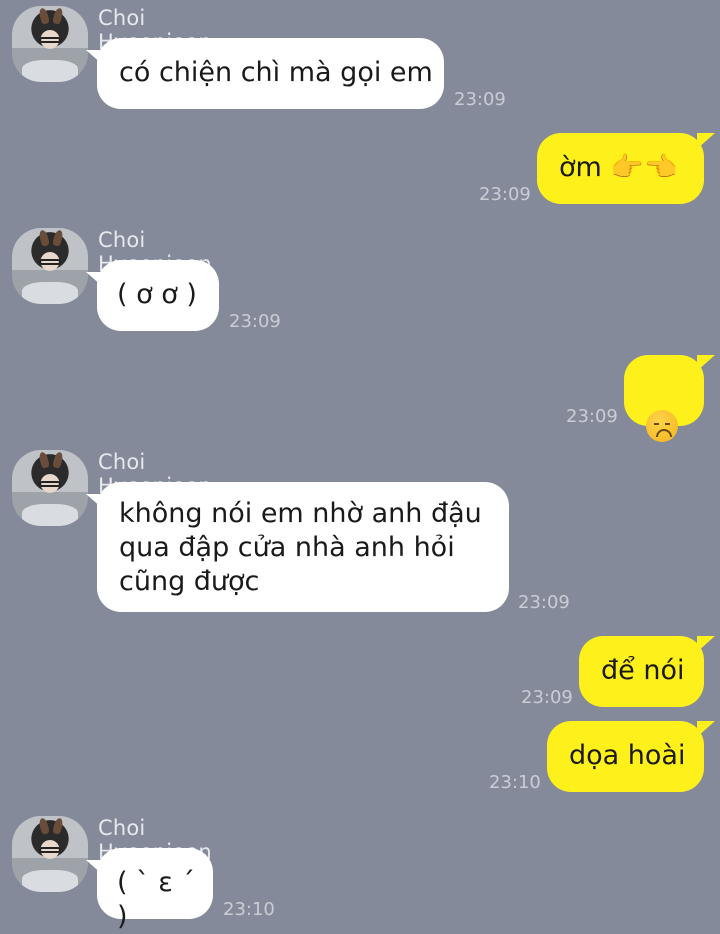 This screenshot has height=934, width=720. What do you see at coordinates (265, 73) in the screenshot?
I see `message-bubble-incoming: có chiện chì mà gọi em` at bounding box center [265, 73].